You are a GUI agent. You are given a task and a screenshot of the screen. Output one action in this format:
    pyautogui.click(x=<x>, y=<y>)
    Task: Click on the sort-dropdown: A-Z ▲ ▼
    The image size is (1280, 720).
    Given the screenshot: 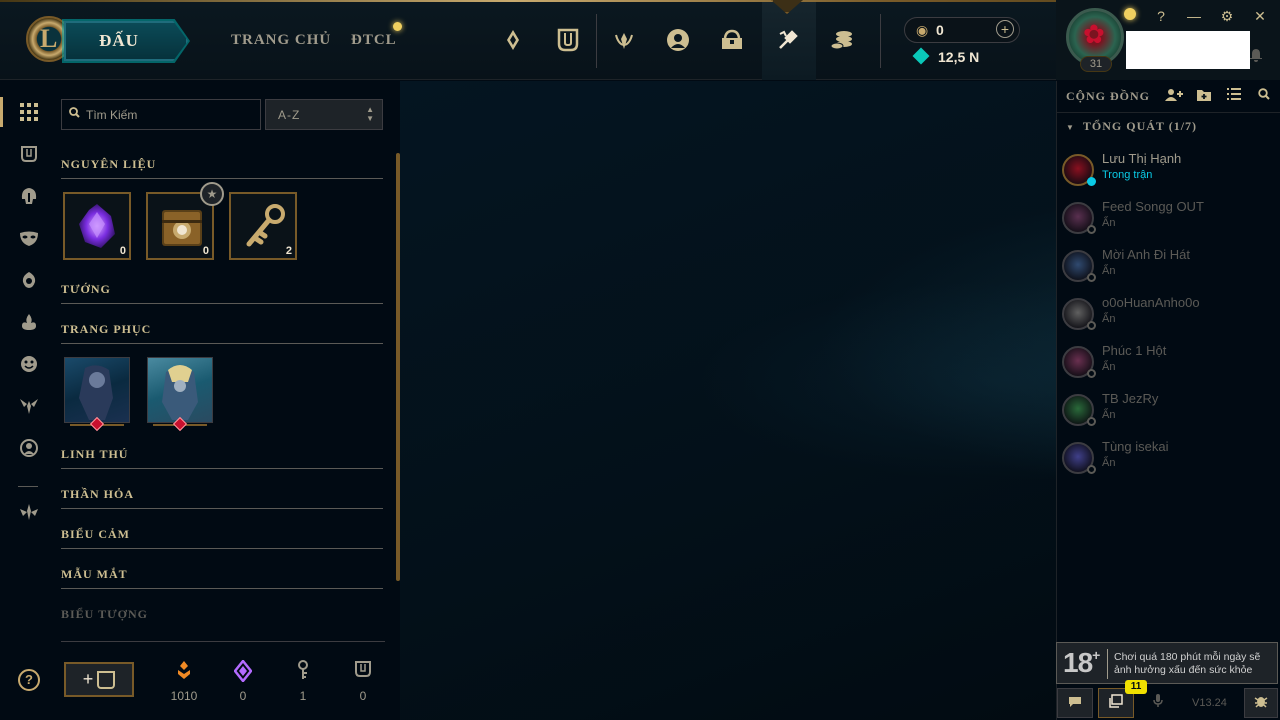 What is the action you would take?
    pyautogui.click(x=324, y=114)
    